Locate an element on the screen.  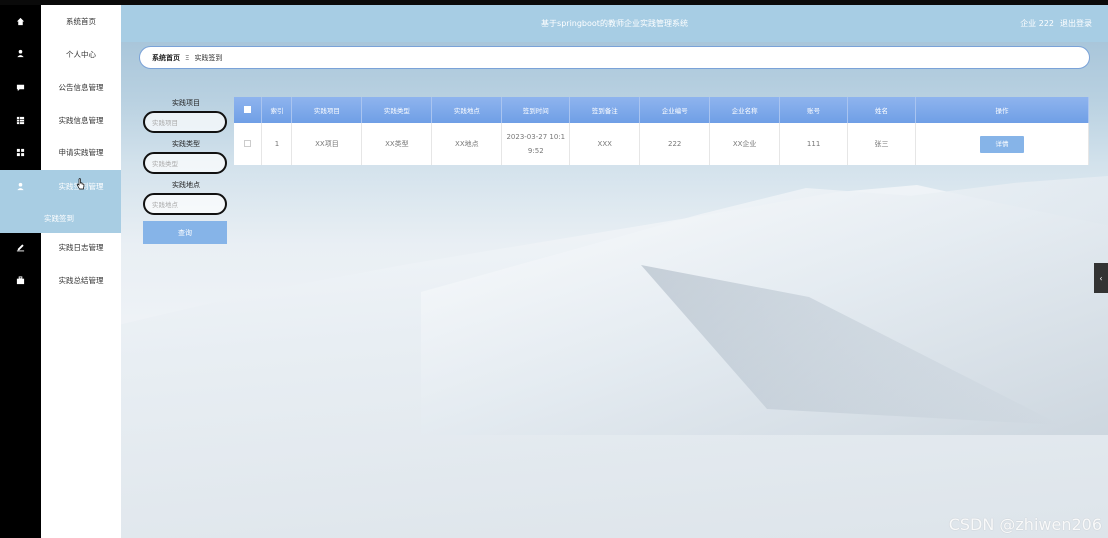
icon-rail is located at coordinates (20, 271).